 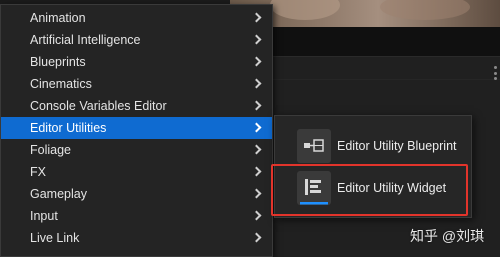 What do you see at coordinates (50, 150) in the screenshot?
I see `menu-item-label: Foliage` at bounding box center [50, 150].